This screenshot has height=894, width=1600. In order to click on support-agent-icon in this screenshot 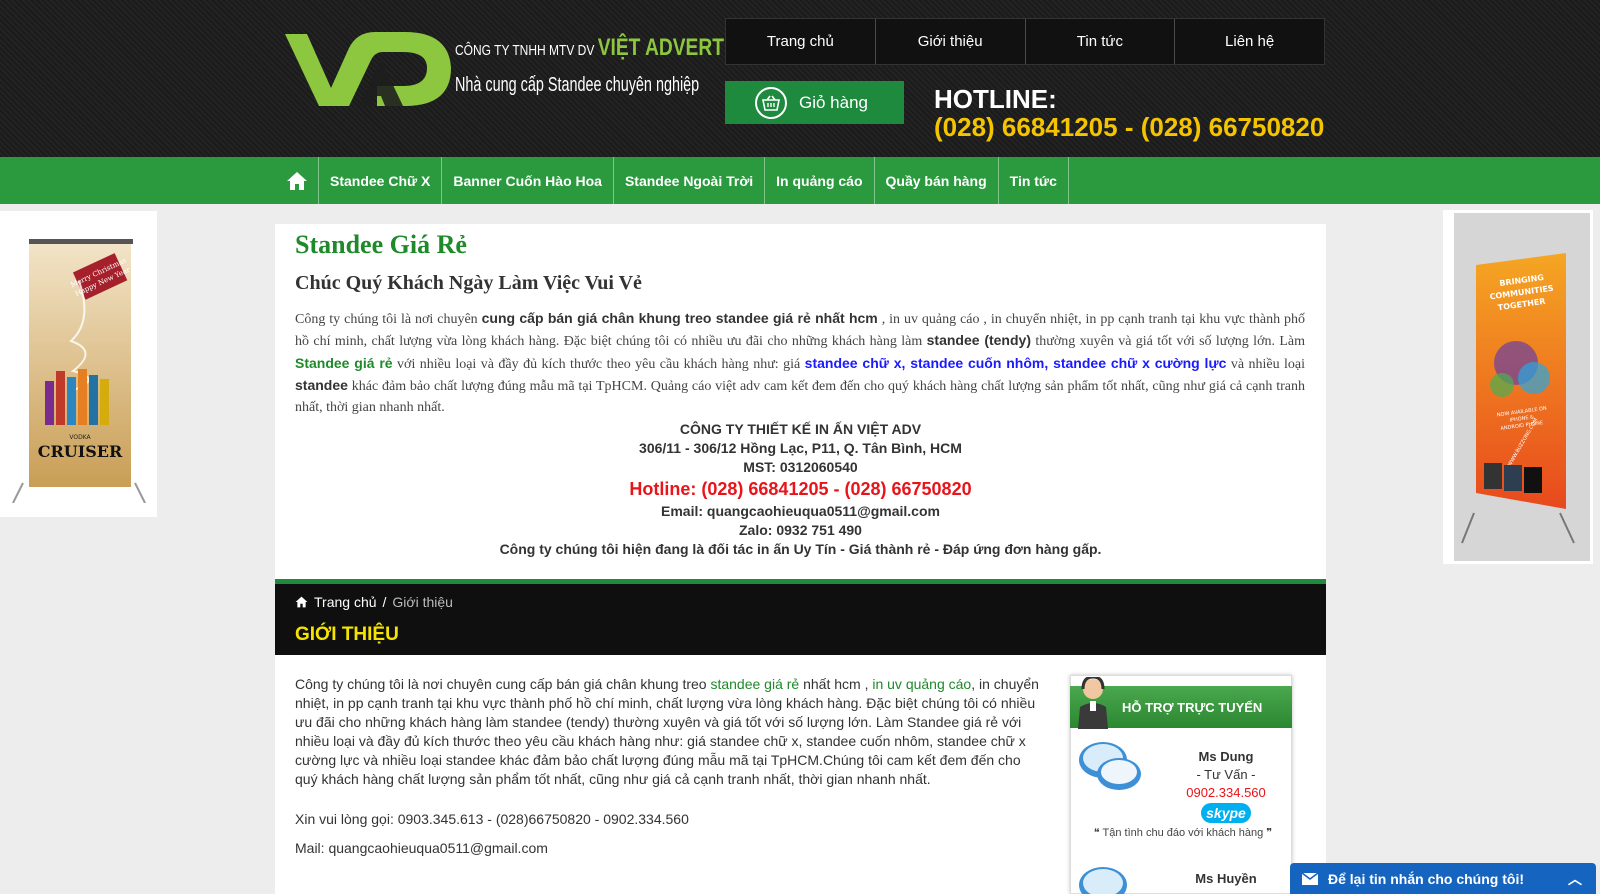, I will do `click(1093, 703)`.